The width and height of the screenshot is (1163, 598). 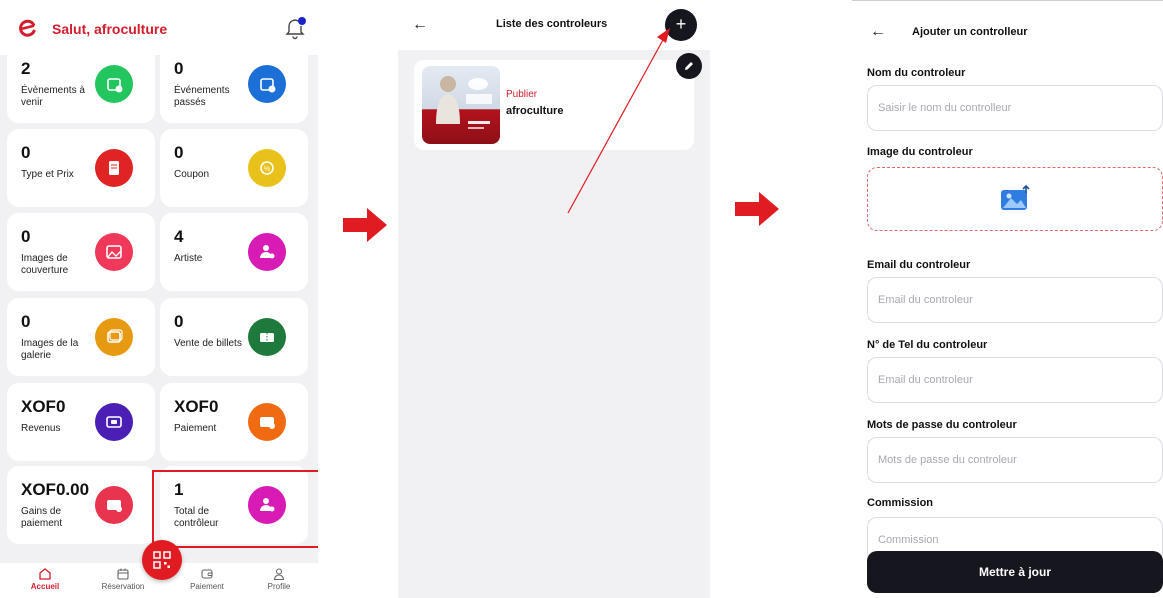 I want to click on stat-card: XOF0.00 Gains de paiement, so click(x=81, y=505).